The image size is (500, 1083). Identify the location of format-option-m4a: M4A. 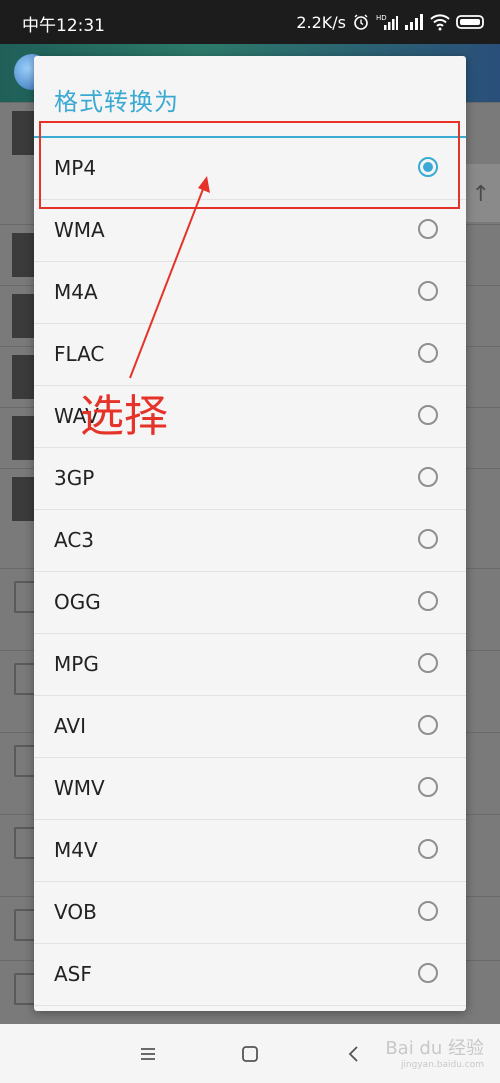
(250, 293).